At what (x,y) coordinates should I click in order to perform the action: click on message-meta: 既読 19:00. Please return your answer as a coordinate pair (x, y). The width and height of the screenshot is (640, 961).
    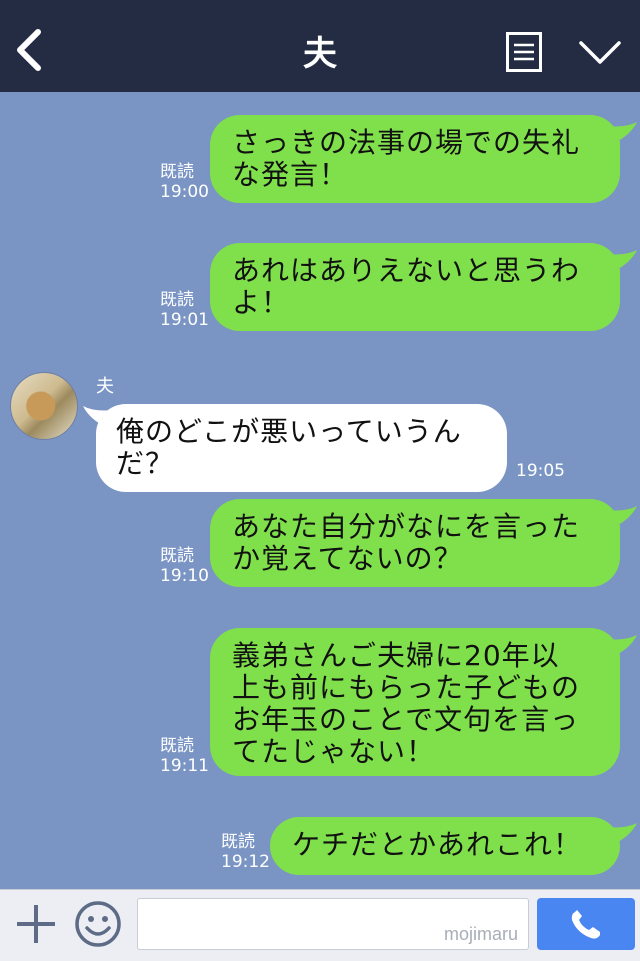
    Looking at the image, I should click on (184, 182).